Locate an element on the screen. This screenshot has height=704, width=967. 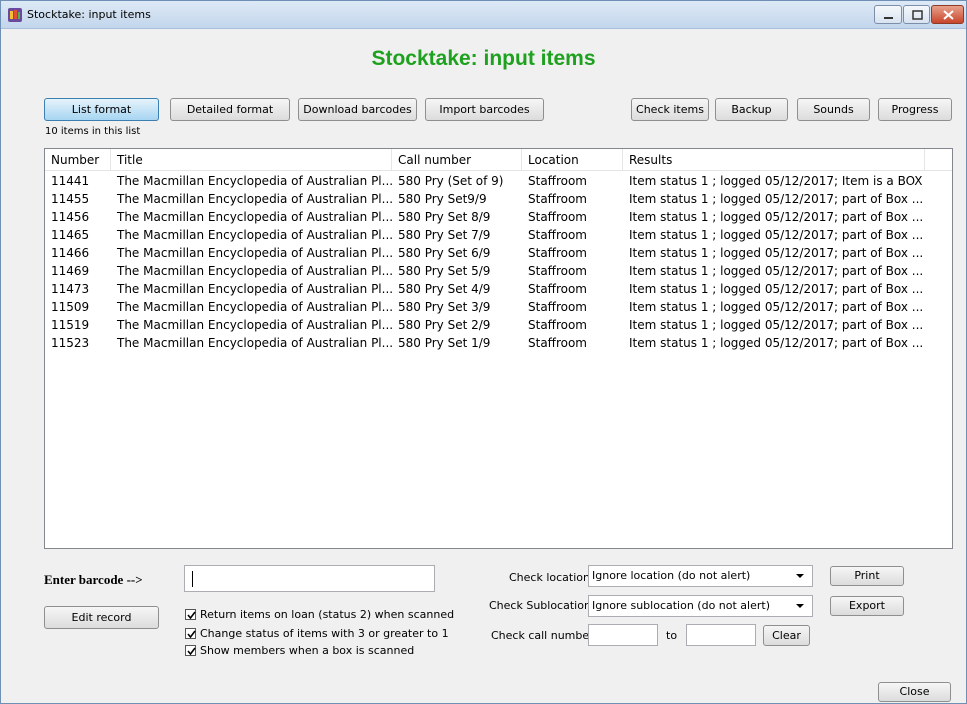
check-items-button: Check items is located at coordinates (670, 109).